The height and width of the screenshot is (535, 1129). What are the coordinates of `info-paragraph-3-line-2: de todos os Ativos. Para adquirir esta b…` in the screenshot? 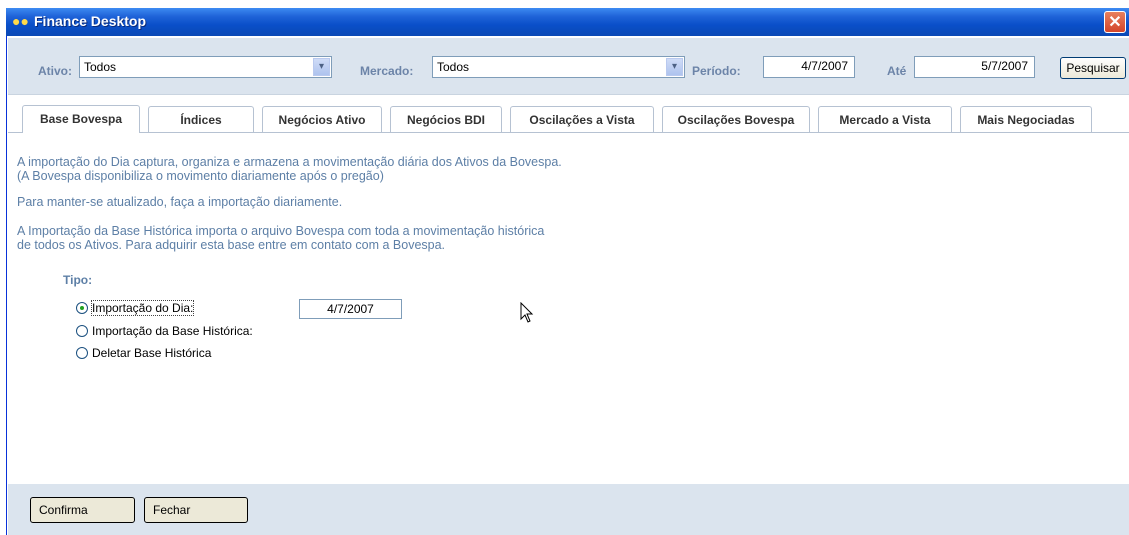 It's located at (231, 245).